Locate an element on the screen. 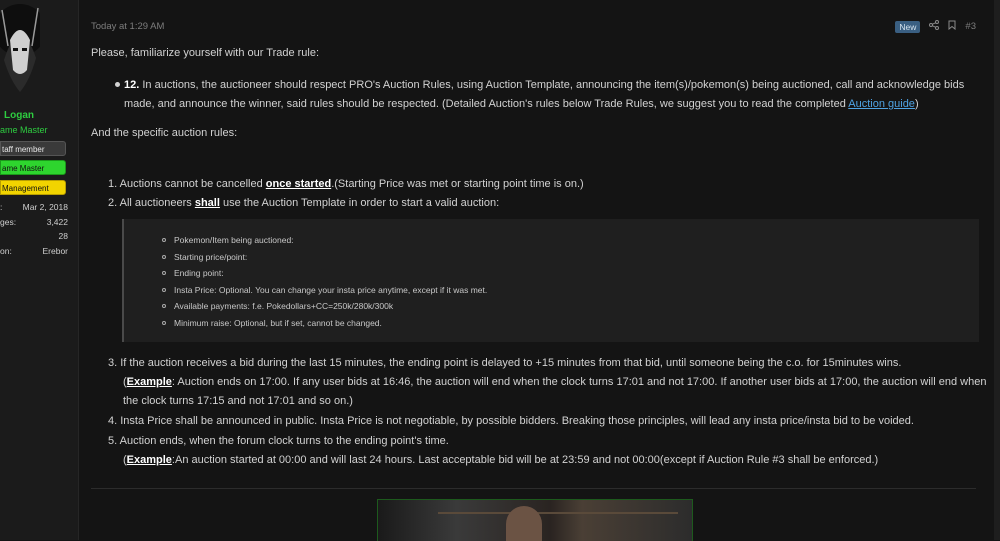  rail-track is located at coordinates (558, 513).